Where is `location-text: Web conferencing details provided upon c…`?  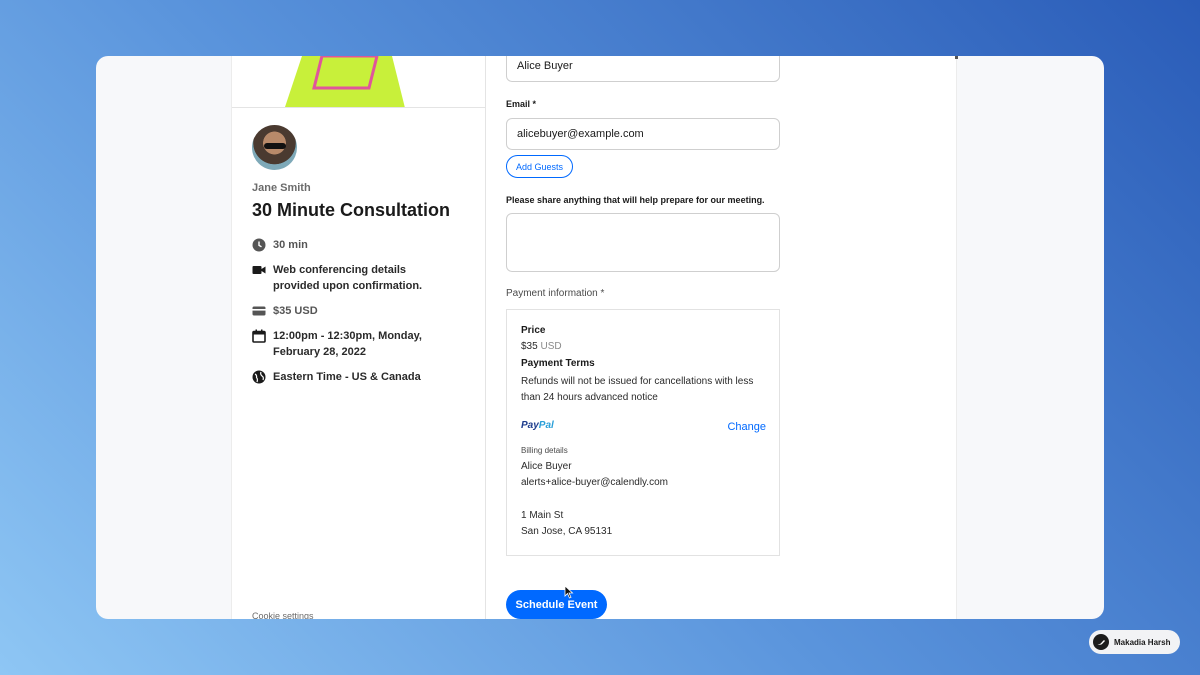 location-text: Web conferencing details provided upon c… is located at coordinates (348, 278).